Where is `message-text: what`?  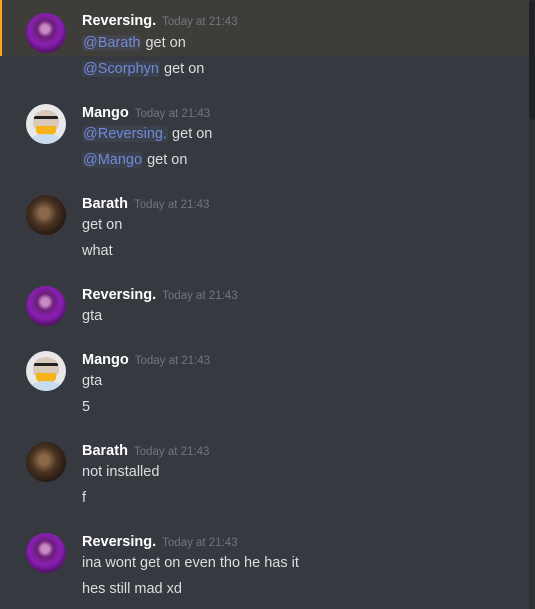
message-text: what is located at coordinates (97, 251).